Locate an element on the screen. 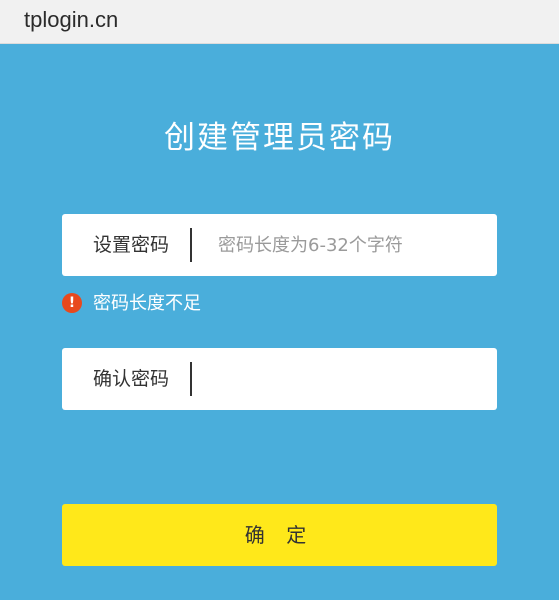 The height and width of the screenshot is (600, 559). confirm-password-label: 确认密码 is located at coordinates (131, 379).